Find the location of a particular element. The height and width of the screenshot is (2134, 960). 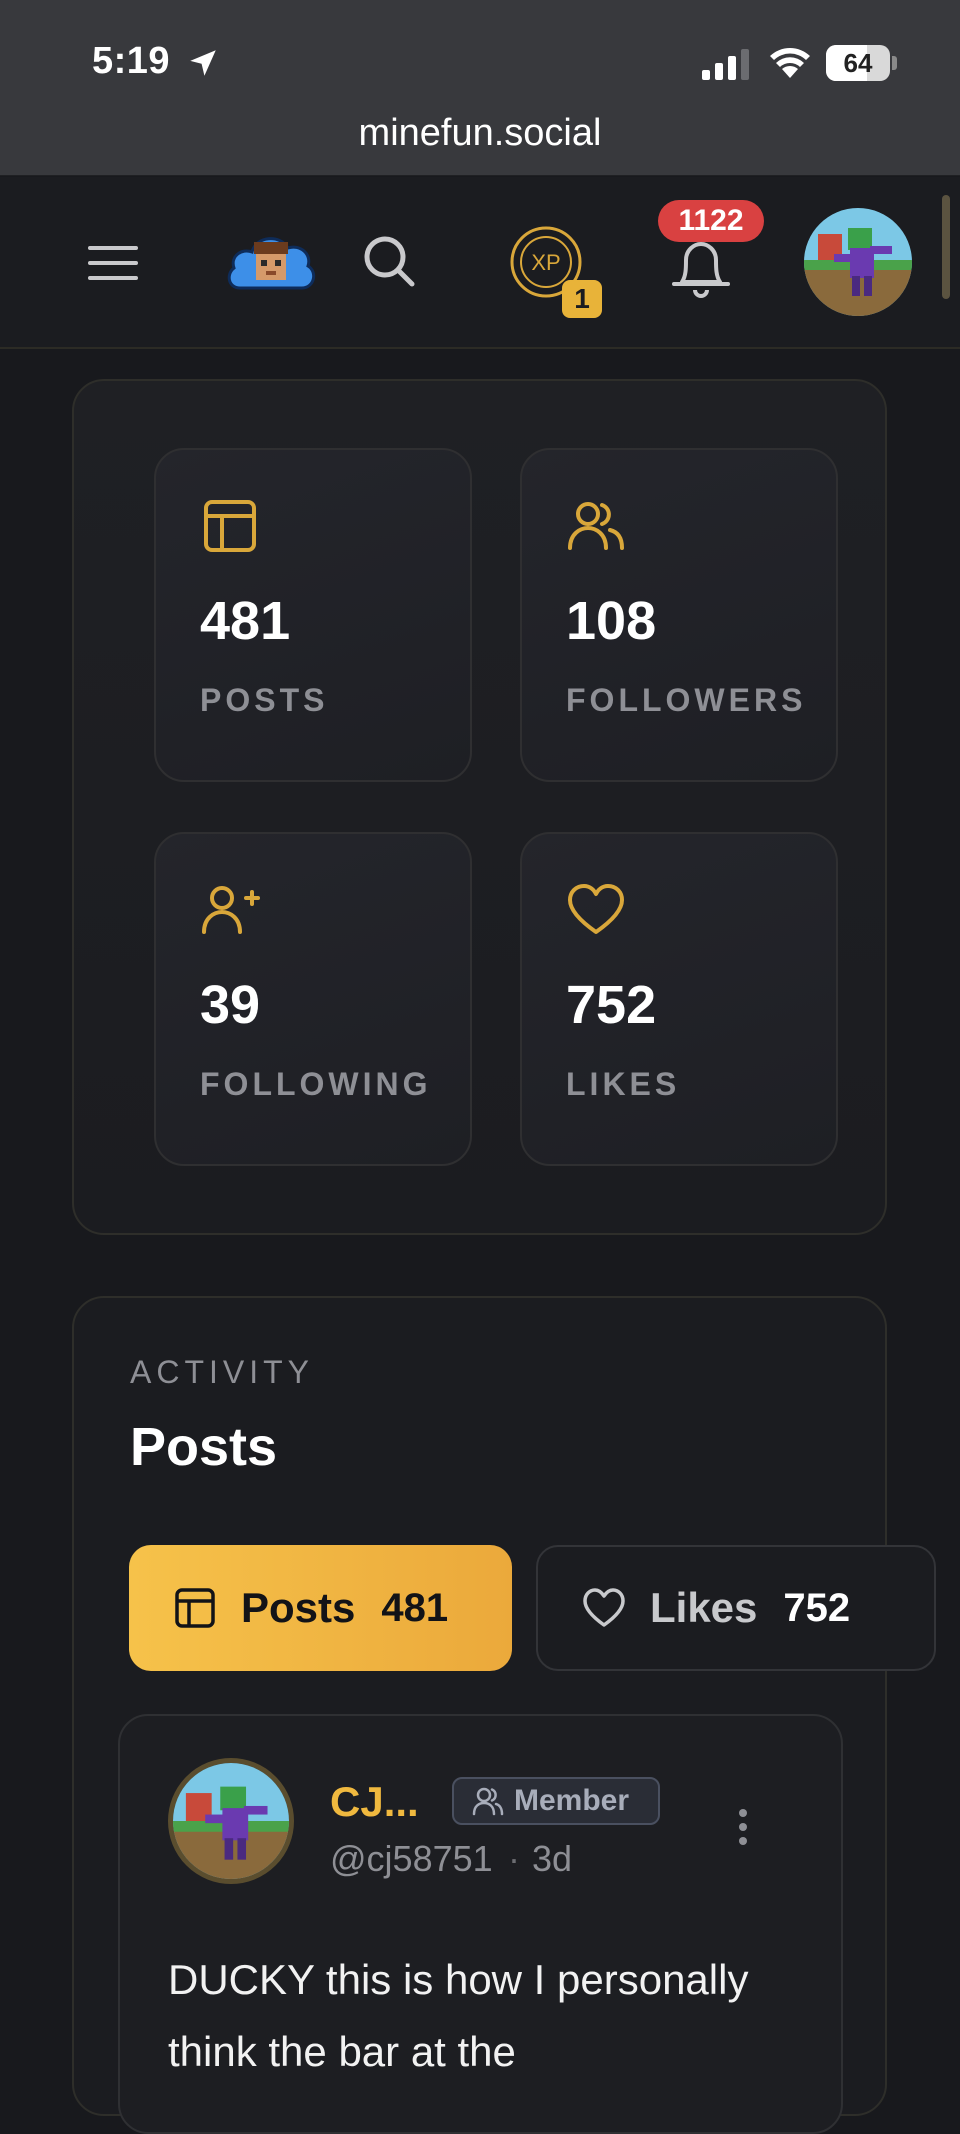

member-badge: Member is located at coordinates (556, 1801).